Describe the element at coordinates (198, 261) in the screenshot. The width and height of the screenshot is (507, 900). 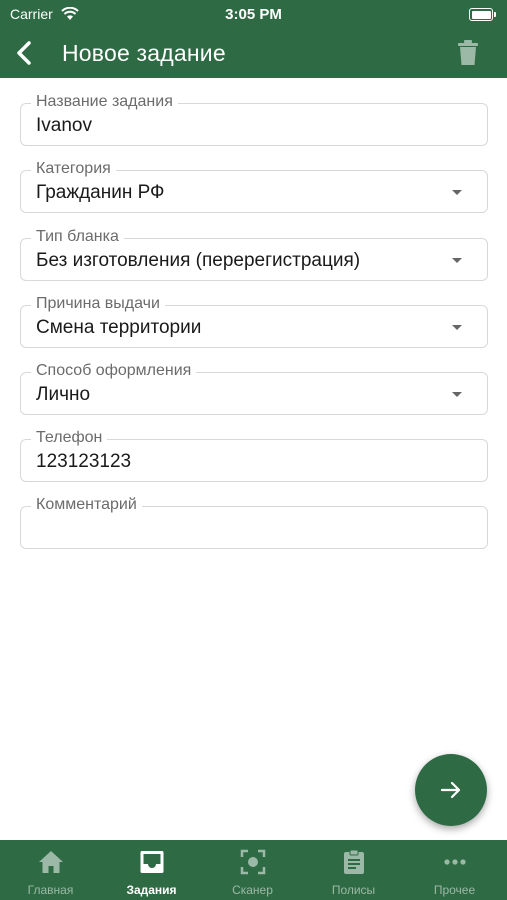
I see `field-value: Без изготовления (перерегистрация)` at that location.